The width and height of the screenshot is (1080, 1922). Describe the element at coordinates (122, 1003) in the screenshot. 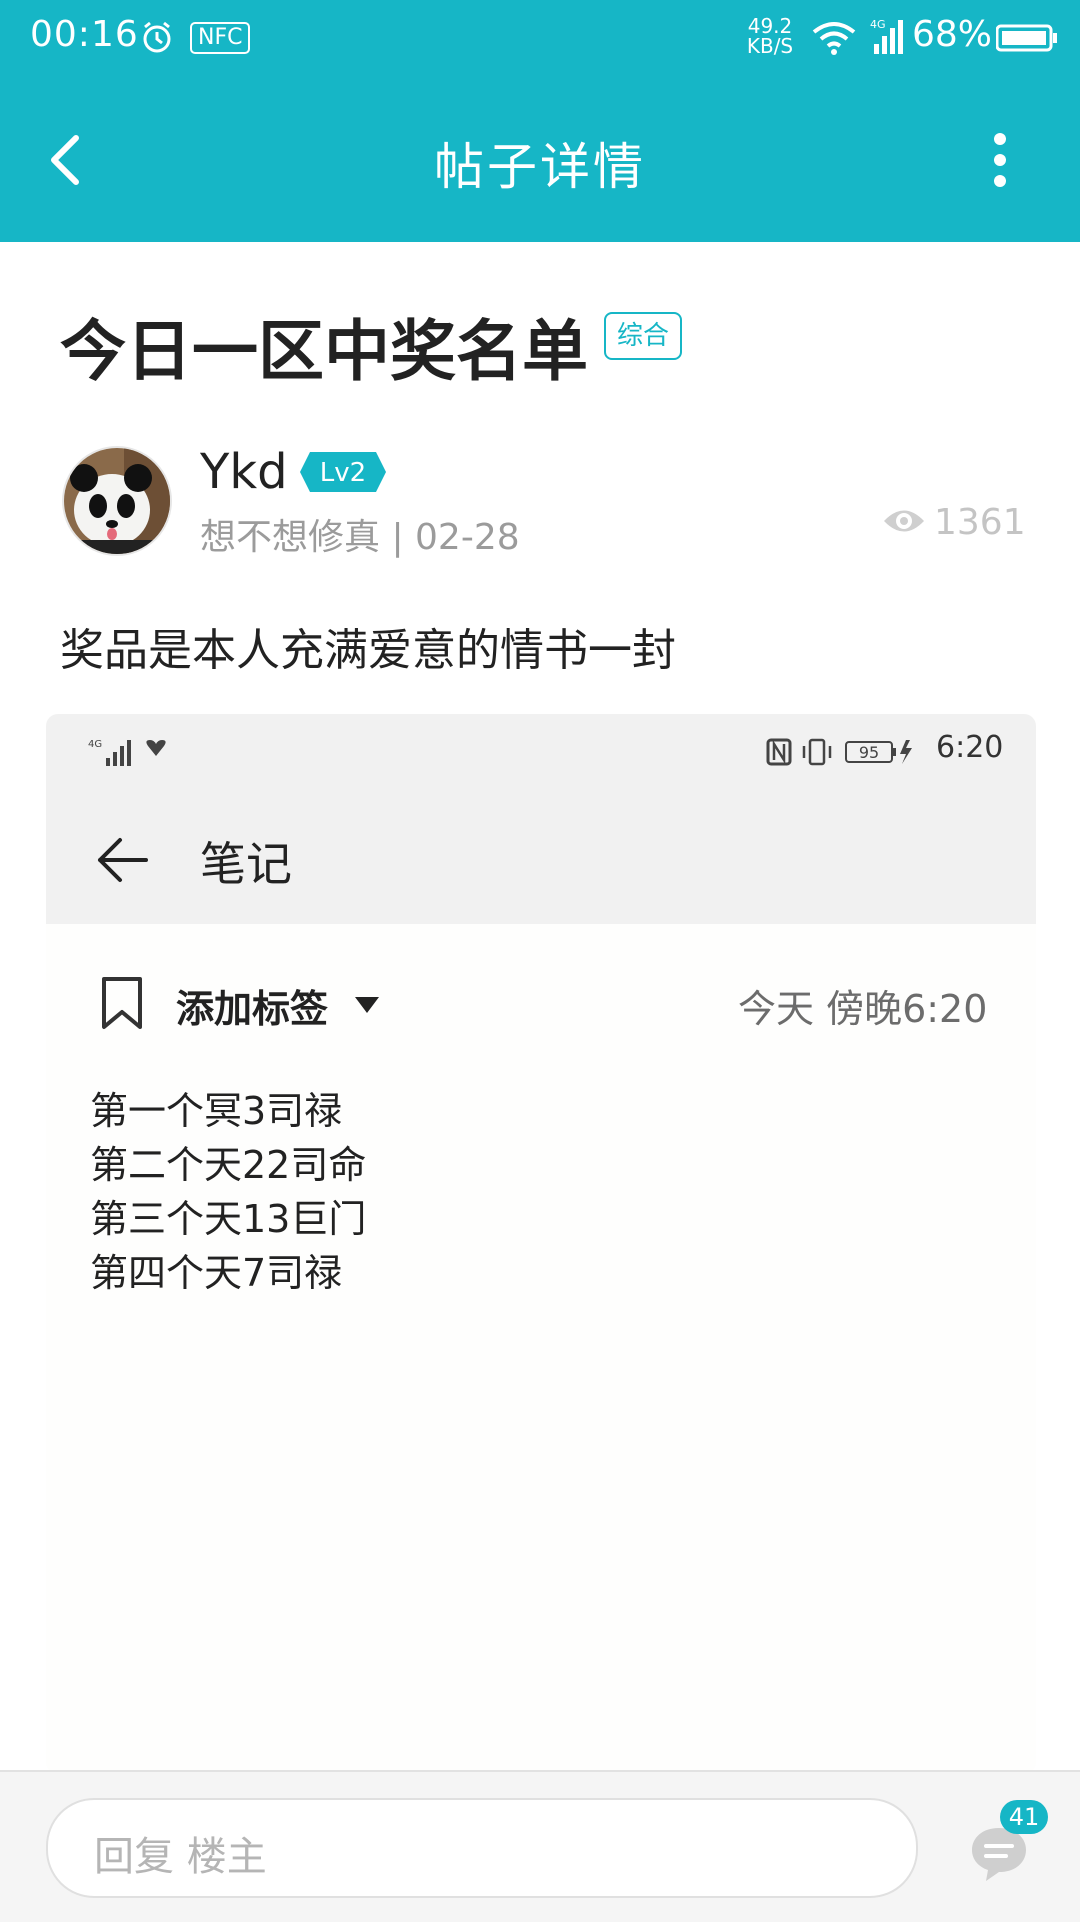

I see `bookmark-icon` at that location.